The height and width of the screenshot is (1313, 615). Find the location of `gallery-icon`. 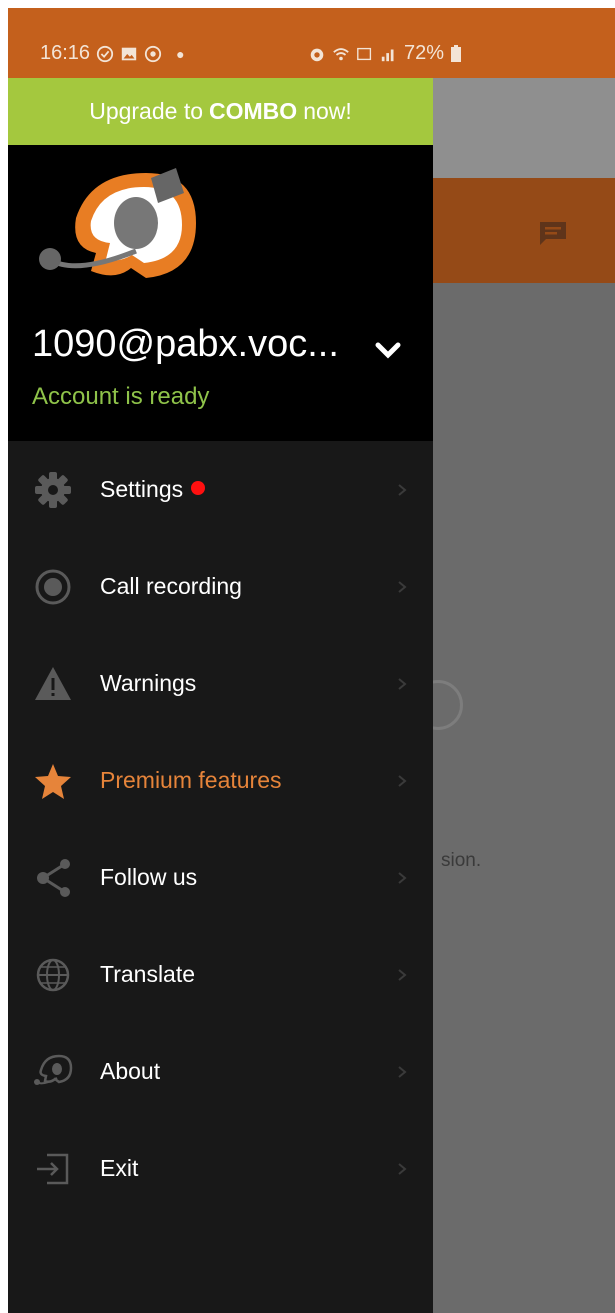

gallery-icon is located at coordinates (129, 53).